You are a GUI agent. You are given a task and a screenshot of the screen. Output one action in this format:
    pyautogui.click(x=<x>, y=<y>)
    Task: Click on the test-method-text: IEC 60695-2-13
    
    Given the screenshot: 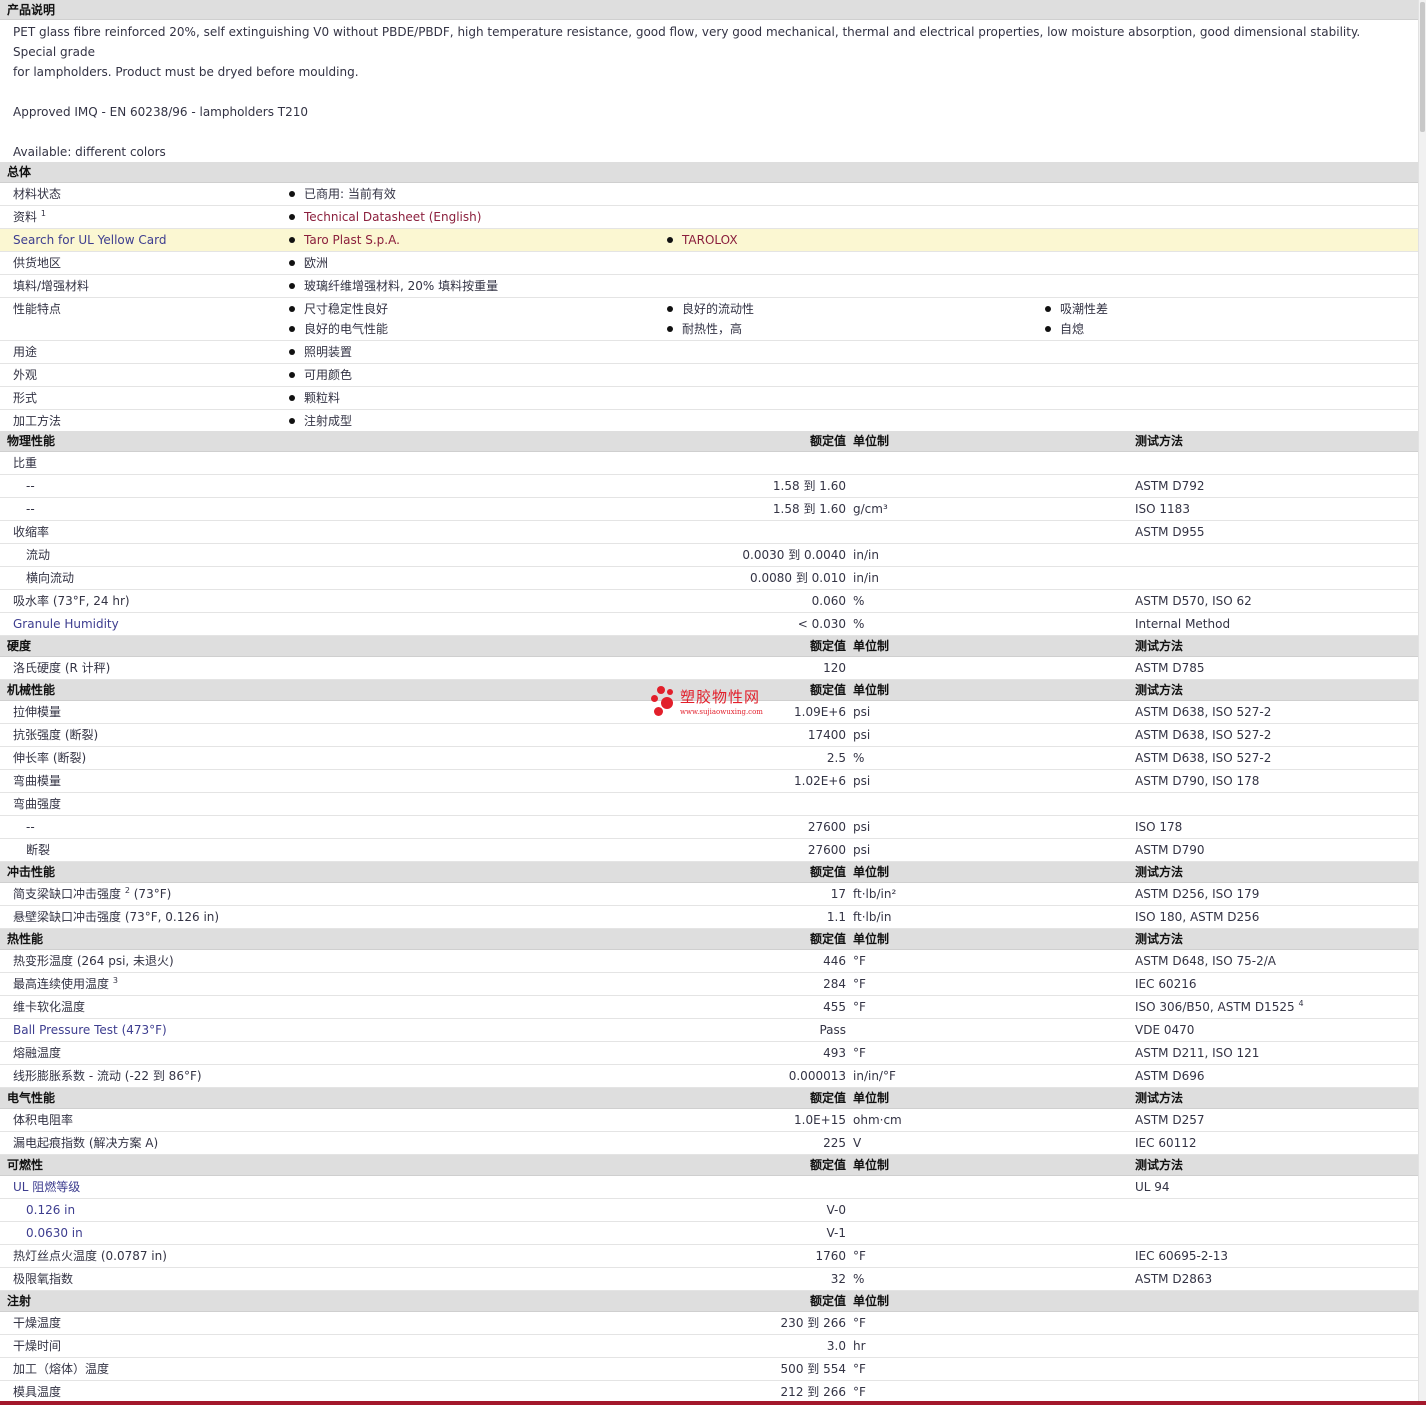 What is the action you would take?
    pyautogui.click(x=1182, y=1256)
    